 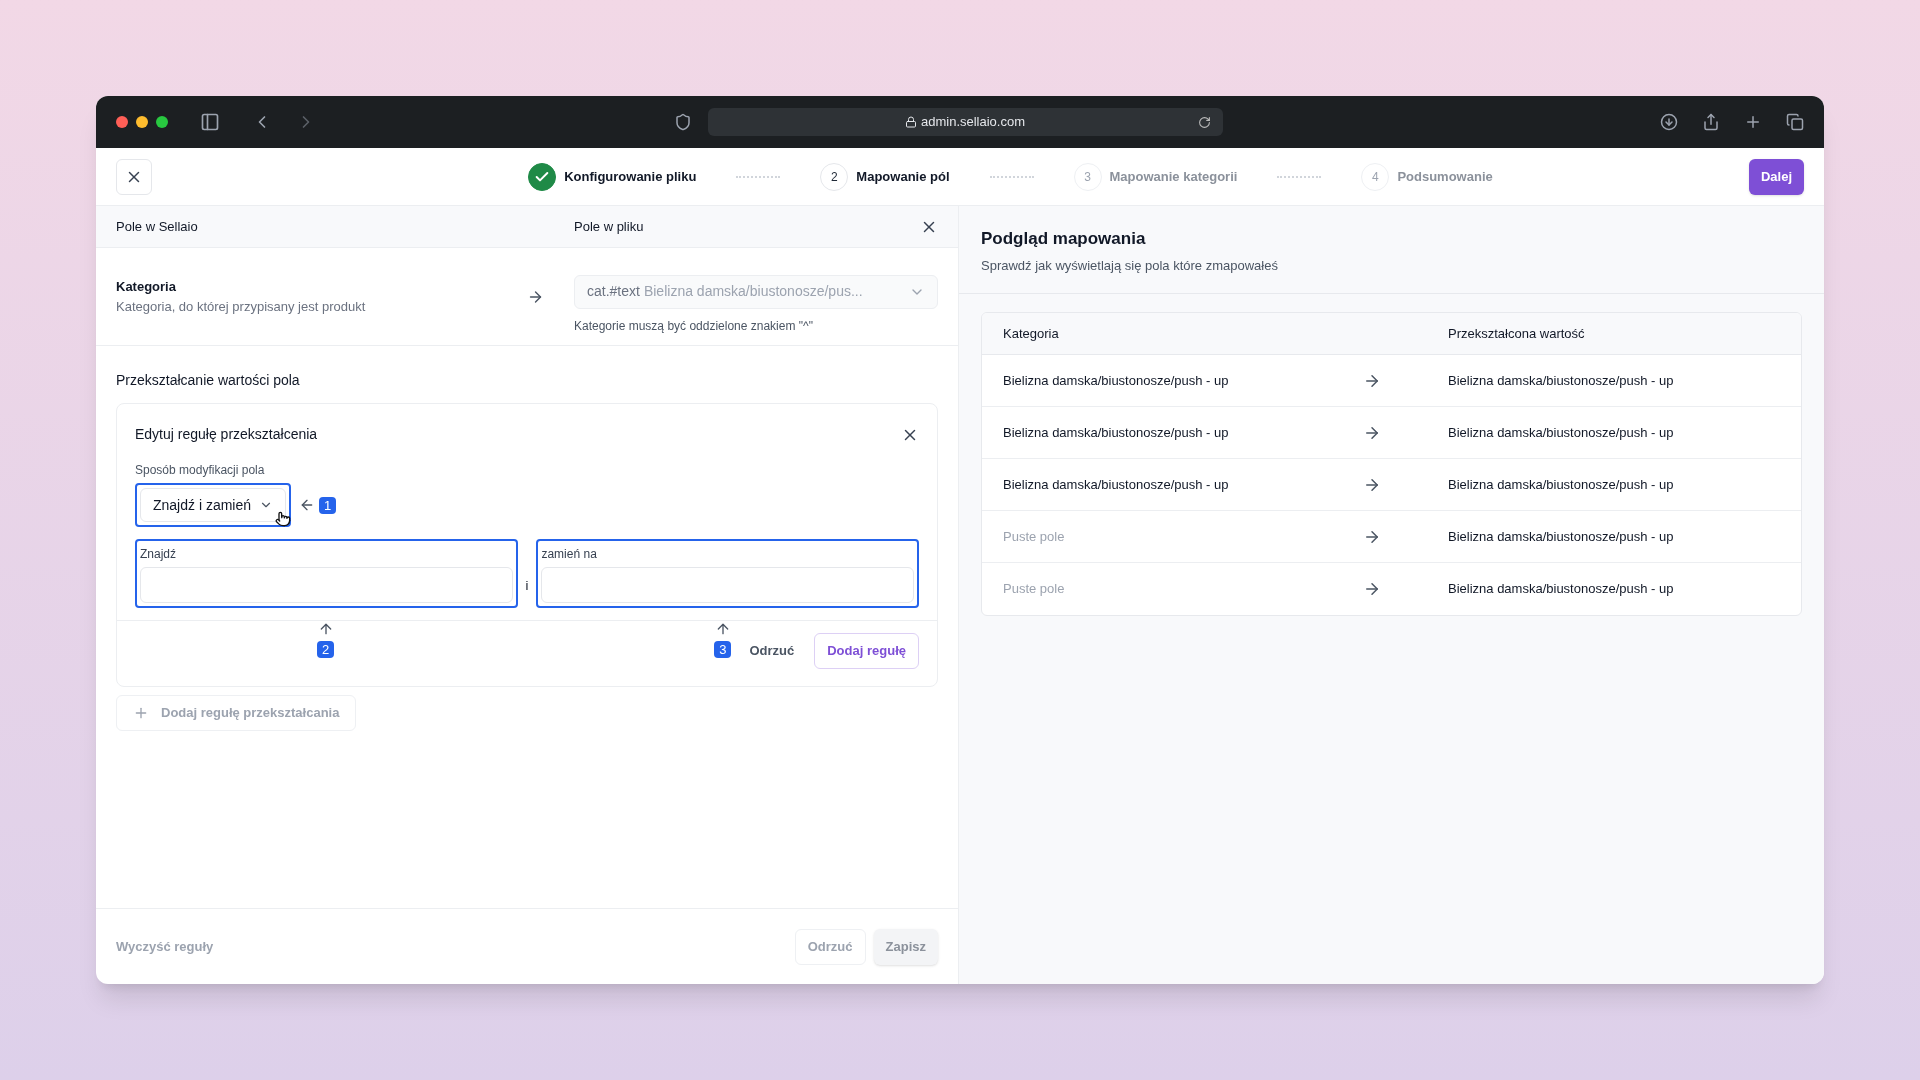 What do you see at coordinates (1064, 239) in the screenshot?
I see `preview-title: Podgląd mapowania` at bounding box center [1064, 239].